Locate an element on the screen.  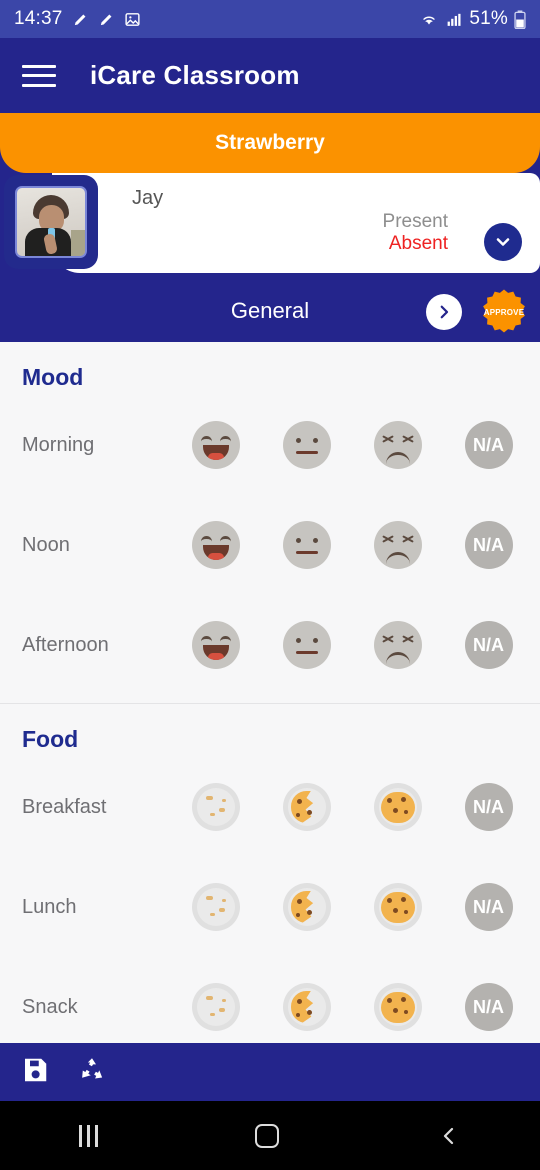
attendance-status: Present Absent is located at coordinates (415, 233).